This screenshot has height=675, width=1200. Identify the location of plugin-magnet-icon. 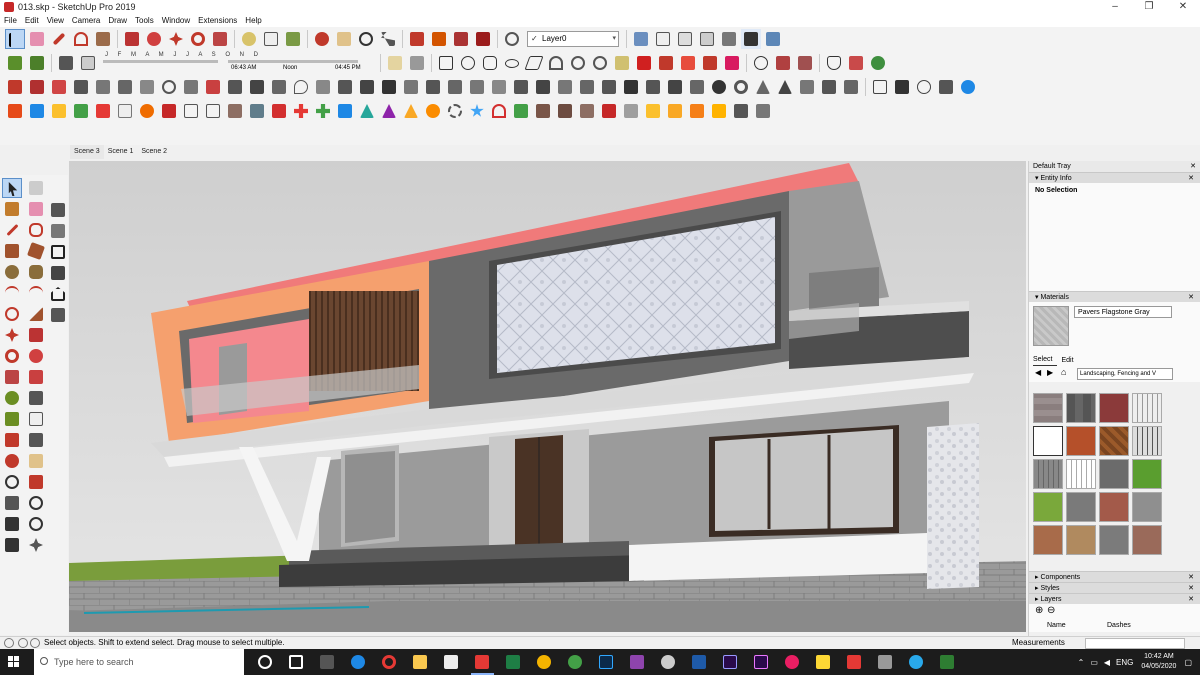
(499, 111).